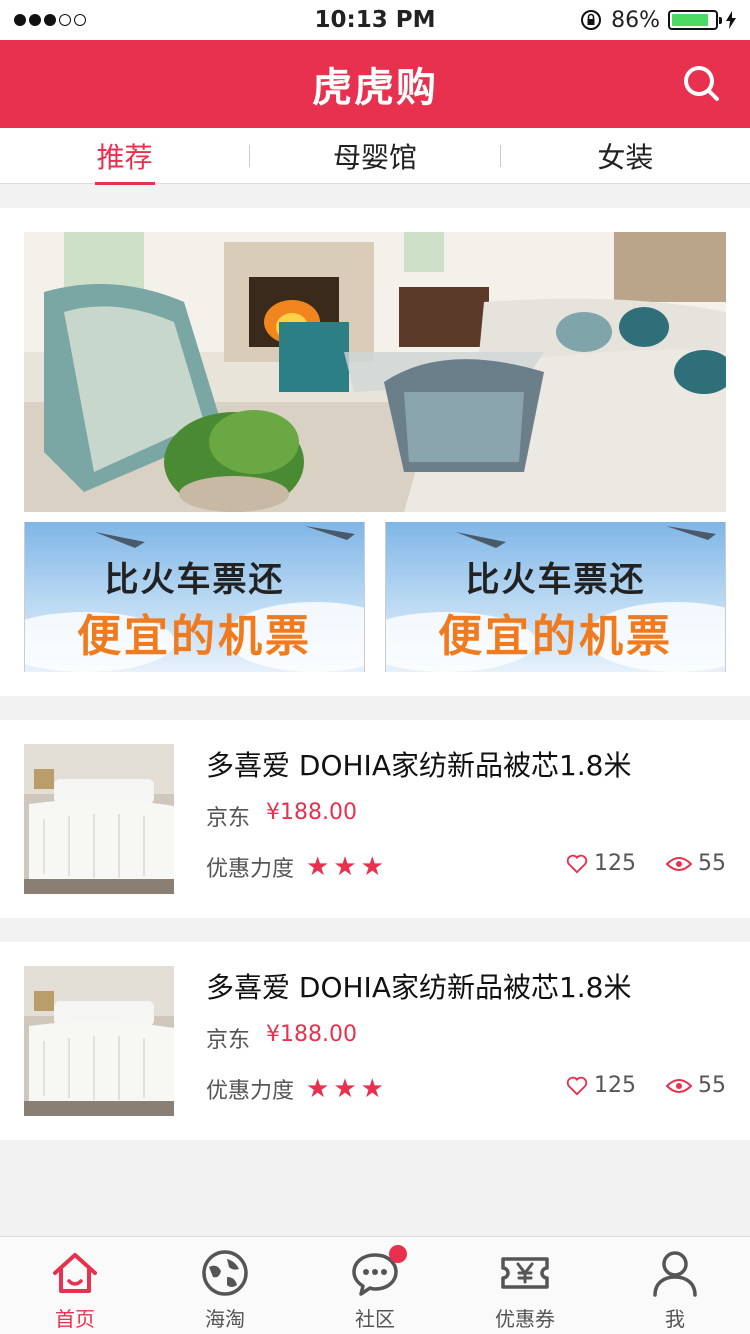 This screenshot has height=1334, width=750. I want to click on tab-mother-baby: 母婴馆, so click(374, 155).